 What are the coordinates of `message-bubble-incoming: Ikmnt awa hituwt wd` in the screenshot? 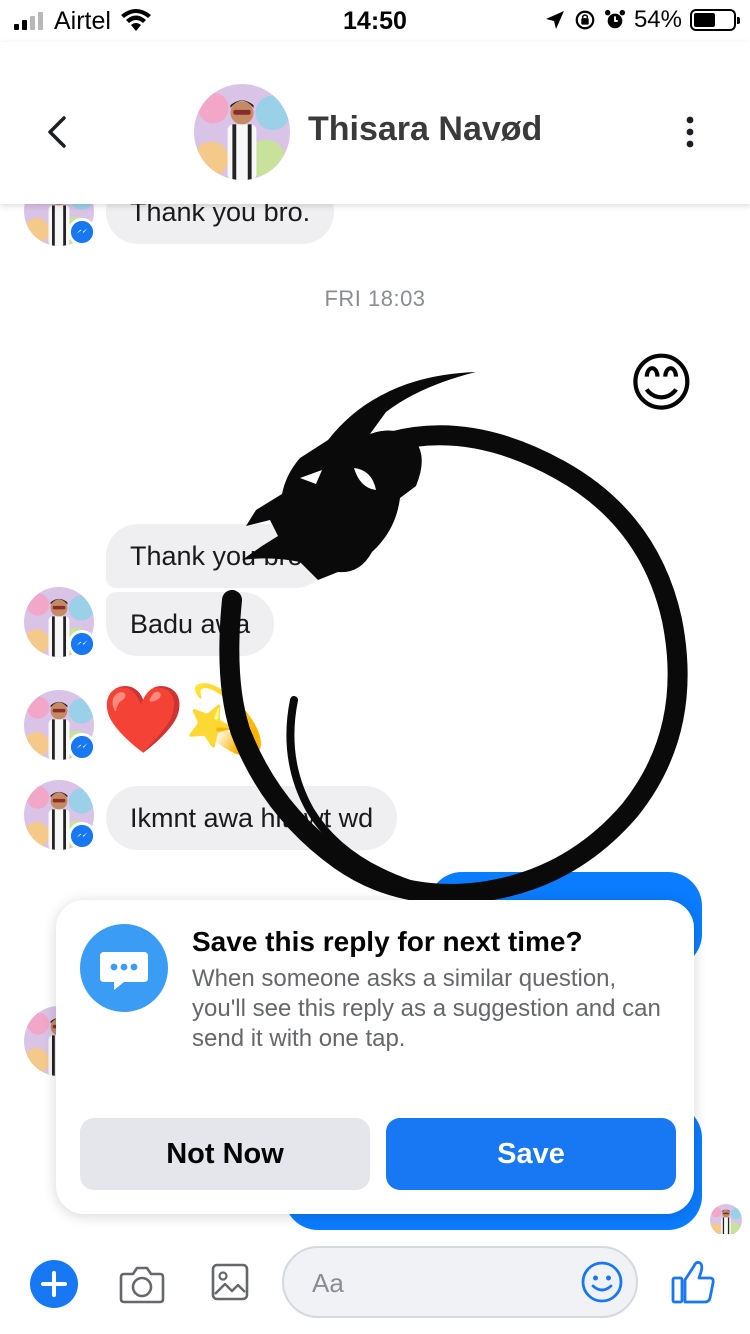 It's located at (252, 818).